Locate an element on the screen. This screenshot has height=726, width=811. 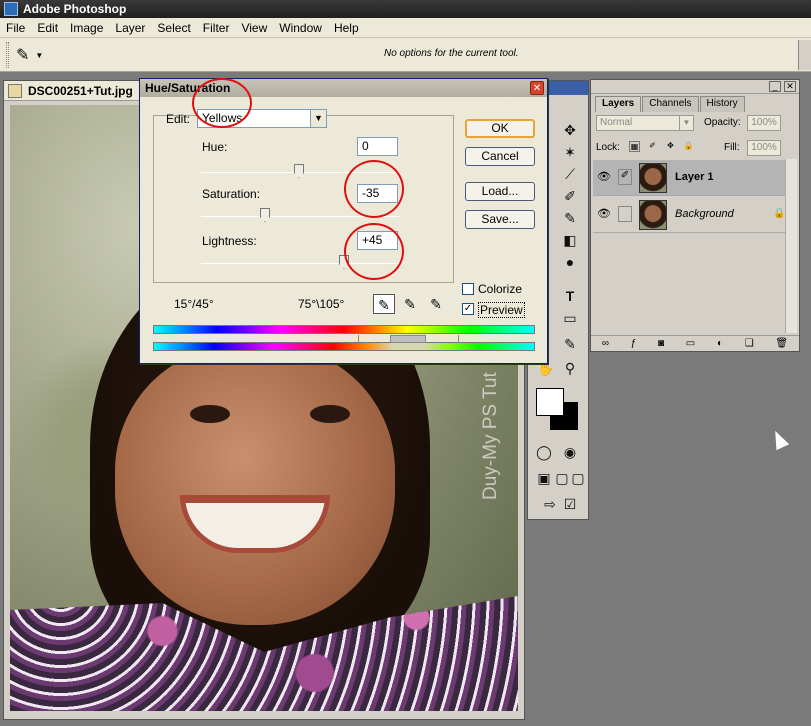
eyedropper-plus-icon: ✎ is located at coordinates (410, 304).